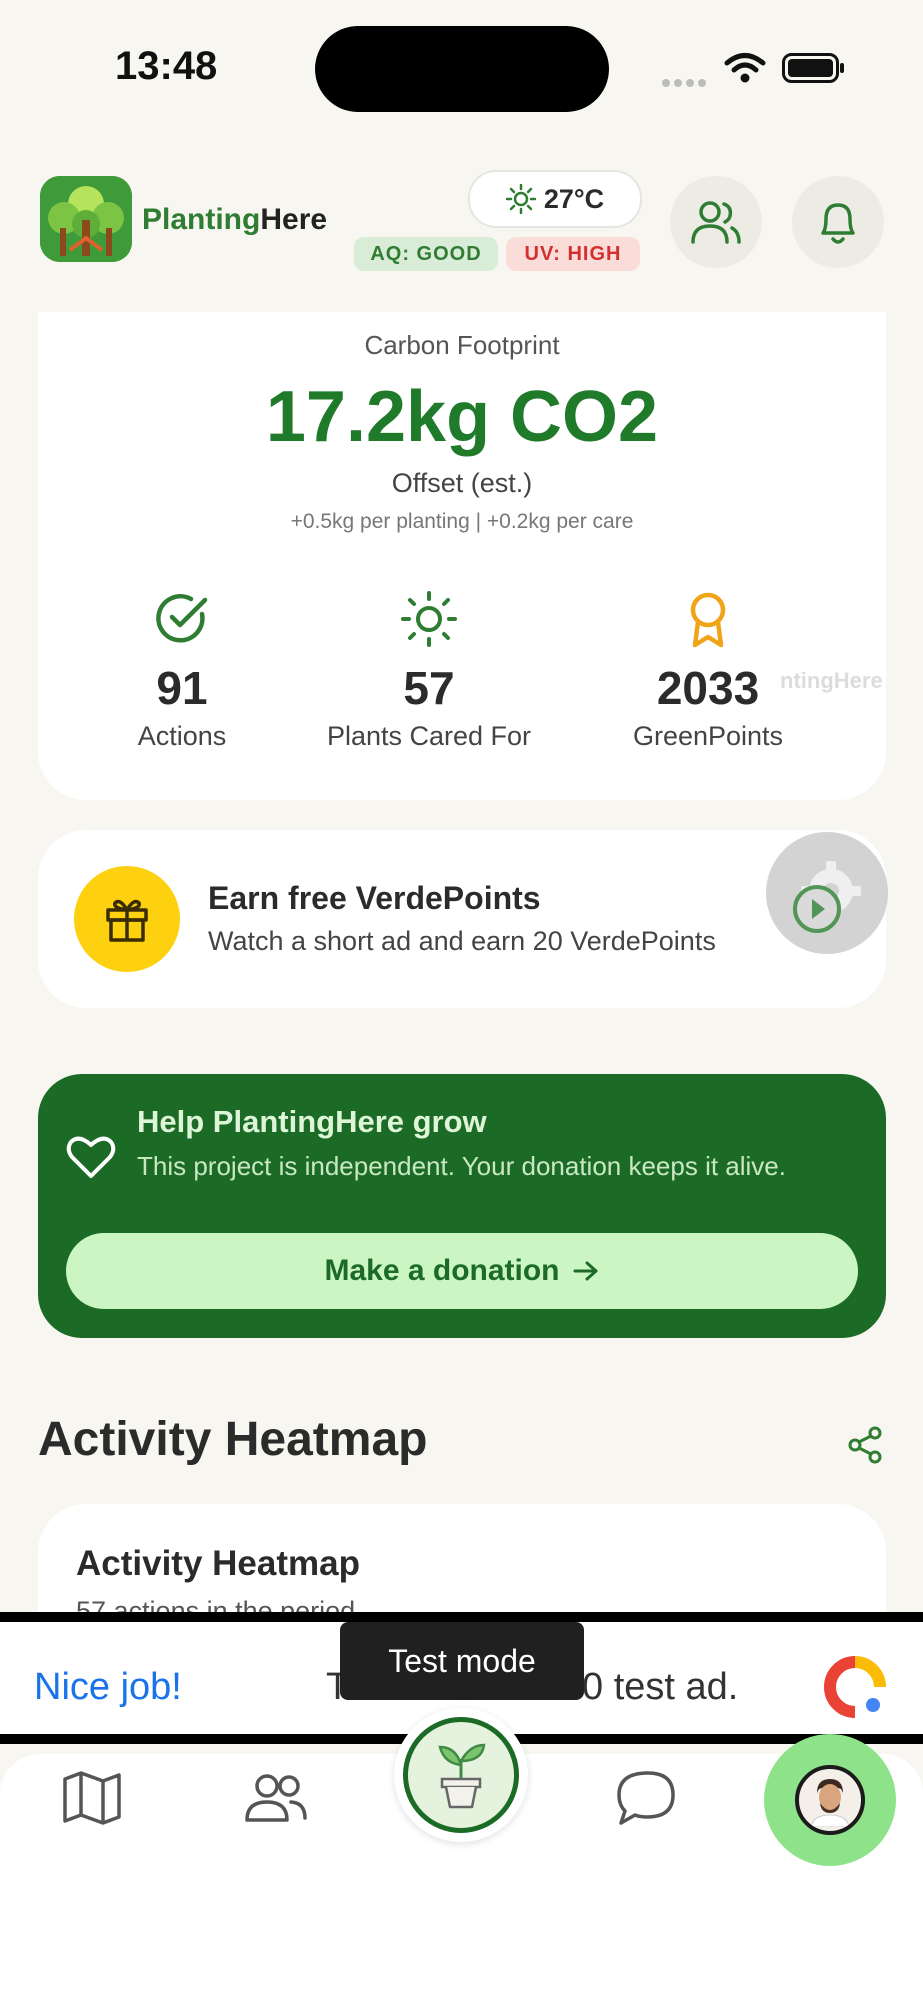  Describe the element at coordinates (831, 680) in the screenshot. I see `watermark: ntingHere` at that location.